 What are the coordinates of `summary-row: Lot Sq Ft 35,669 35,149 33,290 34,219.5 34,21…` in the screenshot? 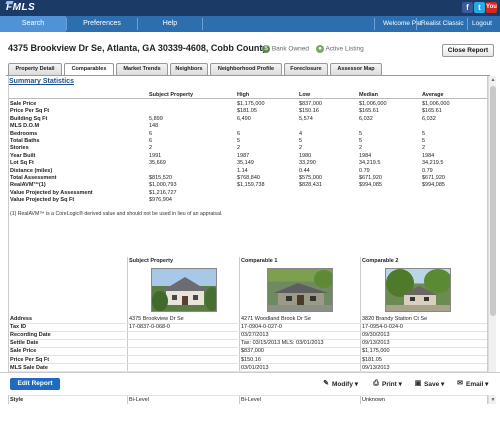 It's located at (248, 163).